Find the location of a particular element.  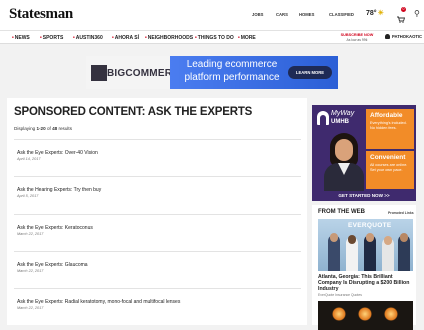

convenient-title: Convenient is located at coordinates (388, 157).